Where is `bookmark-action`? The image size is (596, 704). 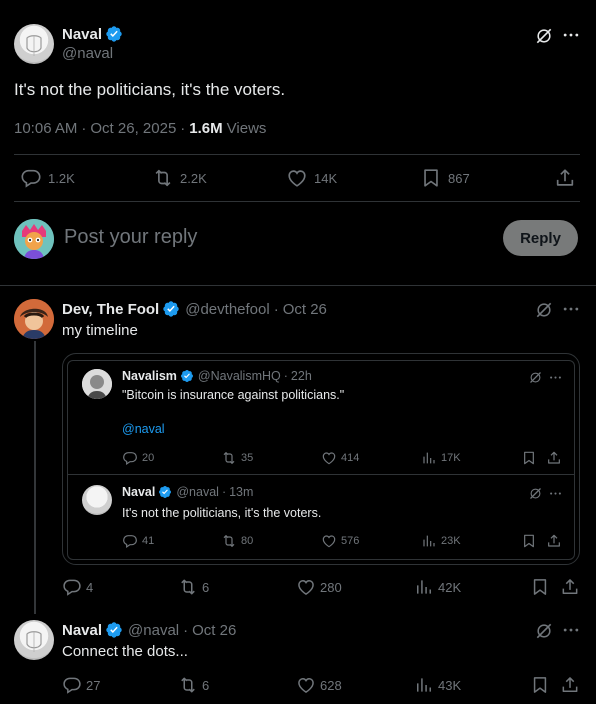 bookmark-action is located at coordinates (529, 541).